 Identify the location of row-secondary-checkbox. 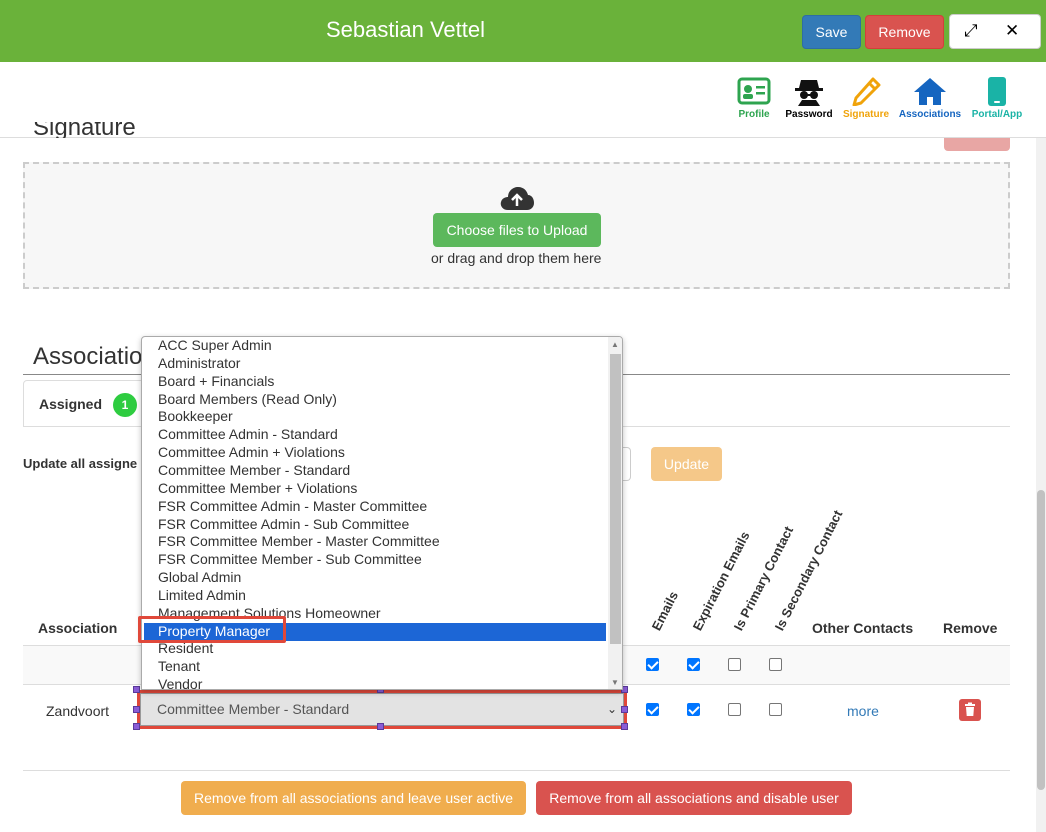
(775, 709).